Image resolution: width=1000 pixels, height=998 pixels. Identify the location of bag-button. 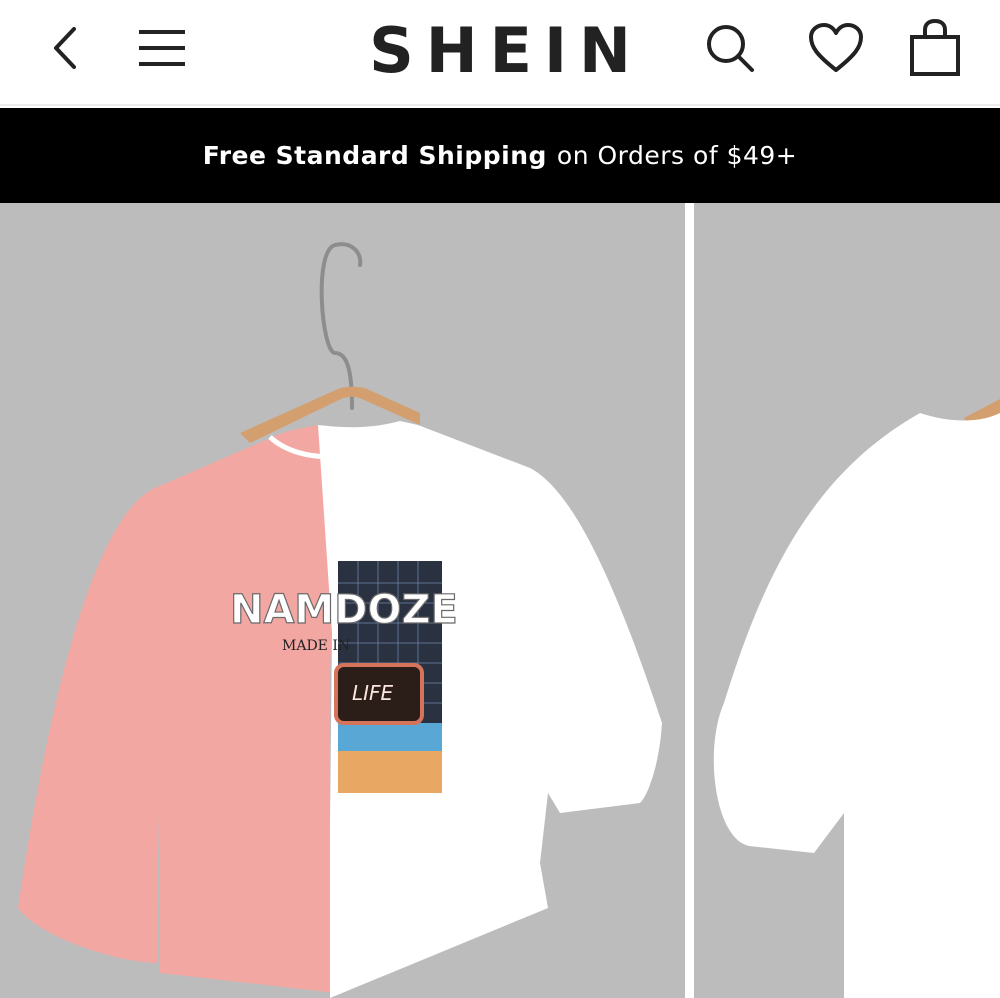
(935, 48).